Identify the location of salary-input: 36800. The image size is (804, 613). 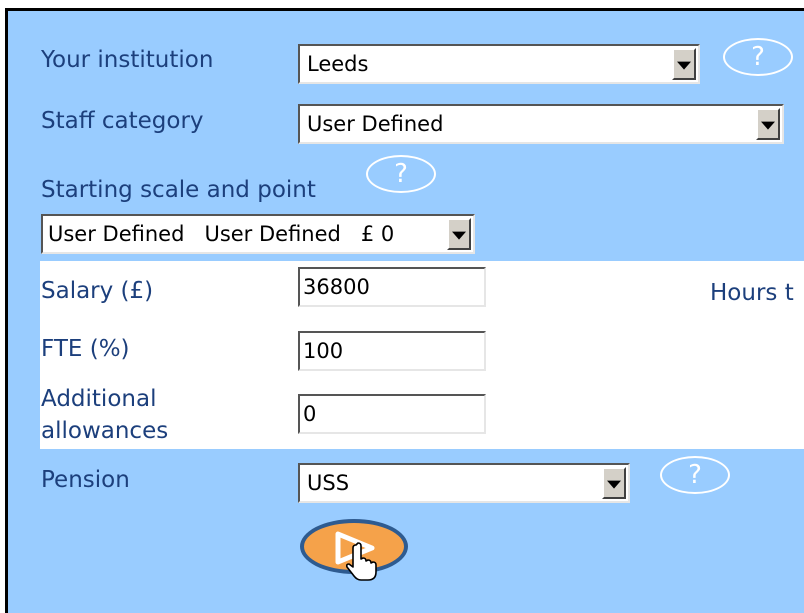
(392, 287).